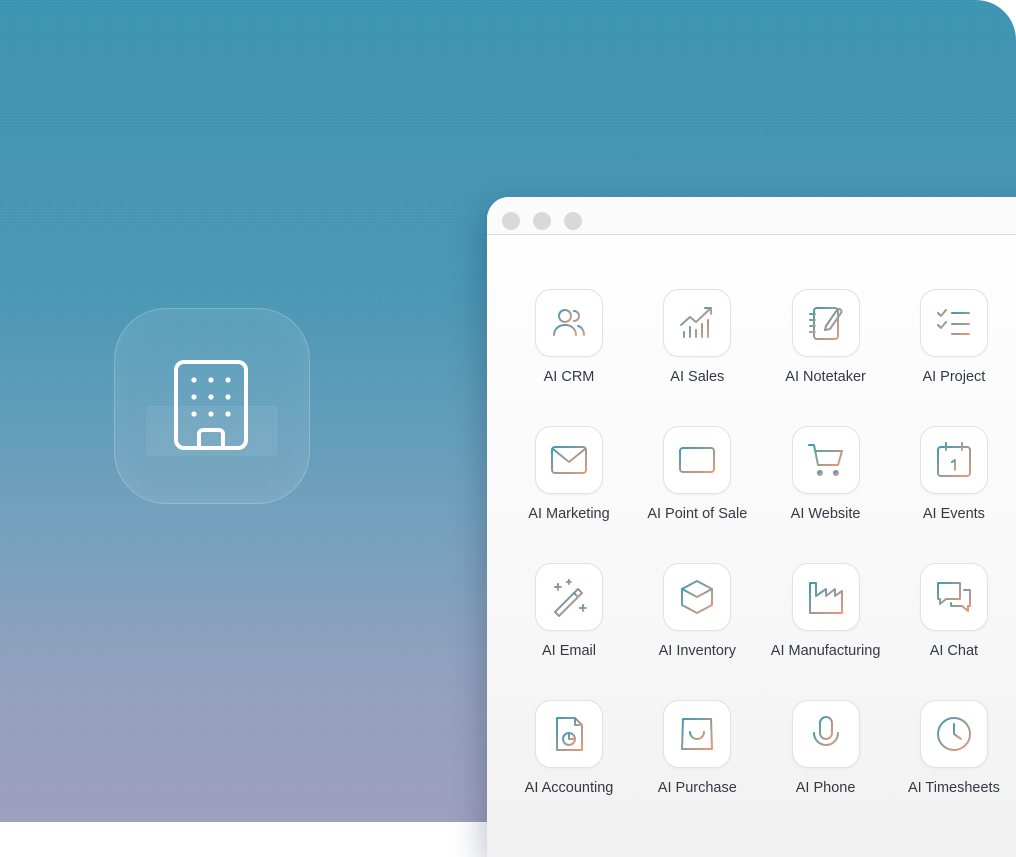 This screenshot has height=857, width=1016. I want to click on app-ai-accounting: AI Accounting, so click(571, 768).